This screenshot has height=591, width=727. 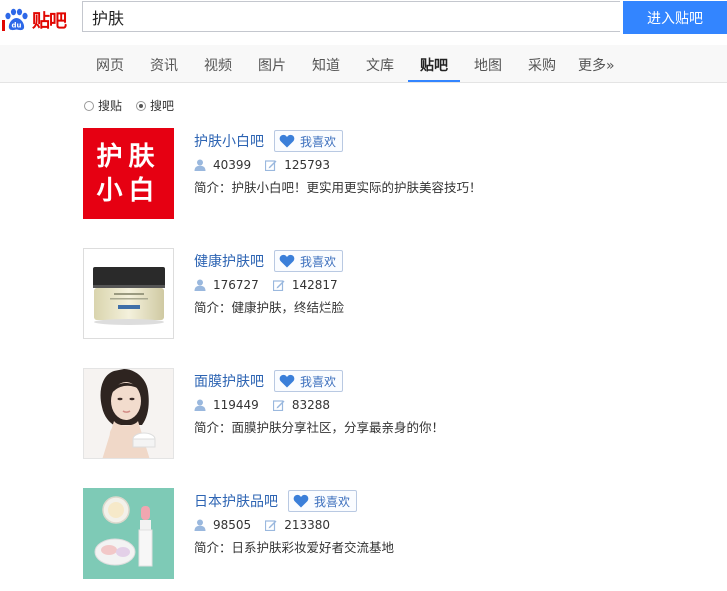 What do you see at coordinates (17, 26) in the screenshot?
I see `svg-text: du` at bounding box center [17, 26].